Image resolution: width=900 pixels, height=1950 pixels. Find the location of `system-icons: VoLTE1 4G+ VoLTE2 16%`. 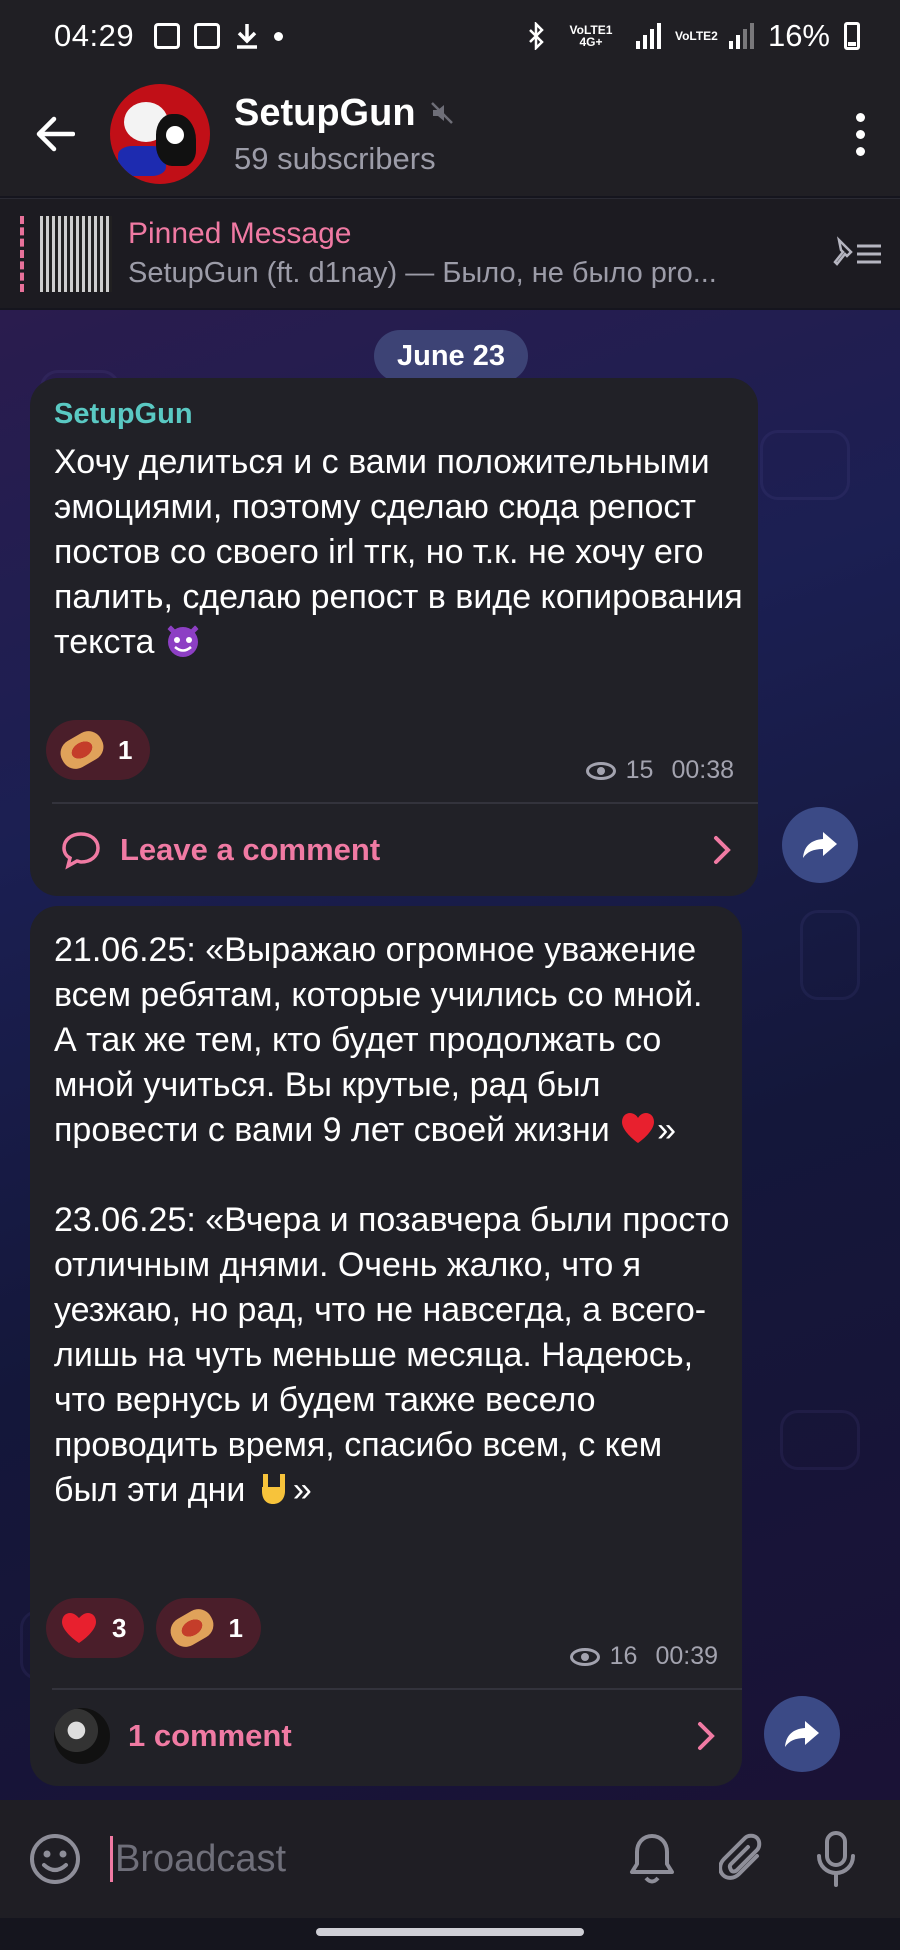

system-icons: VoLTE1 4G+ VoLTE2 16% is located at coordinates (693, 36).